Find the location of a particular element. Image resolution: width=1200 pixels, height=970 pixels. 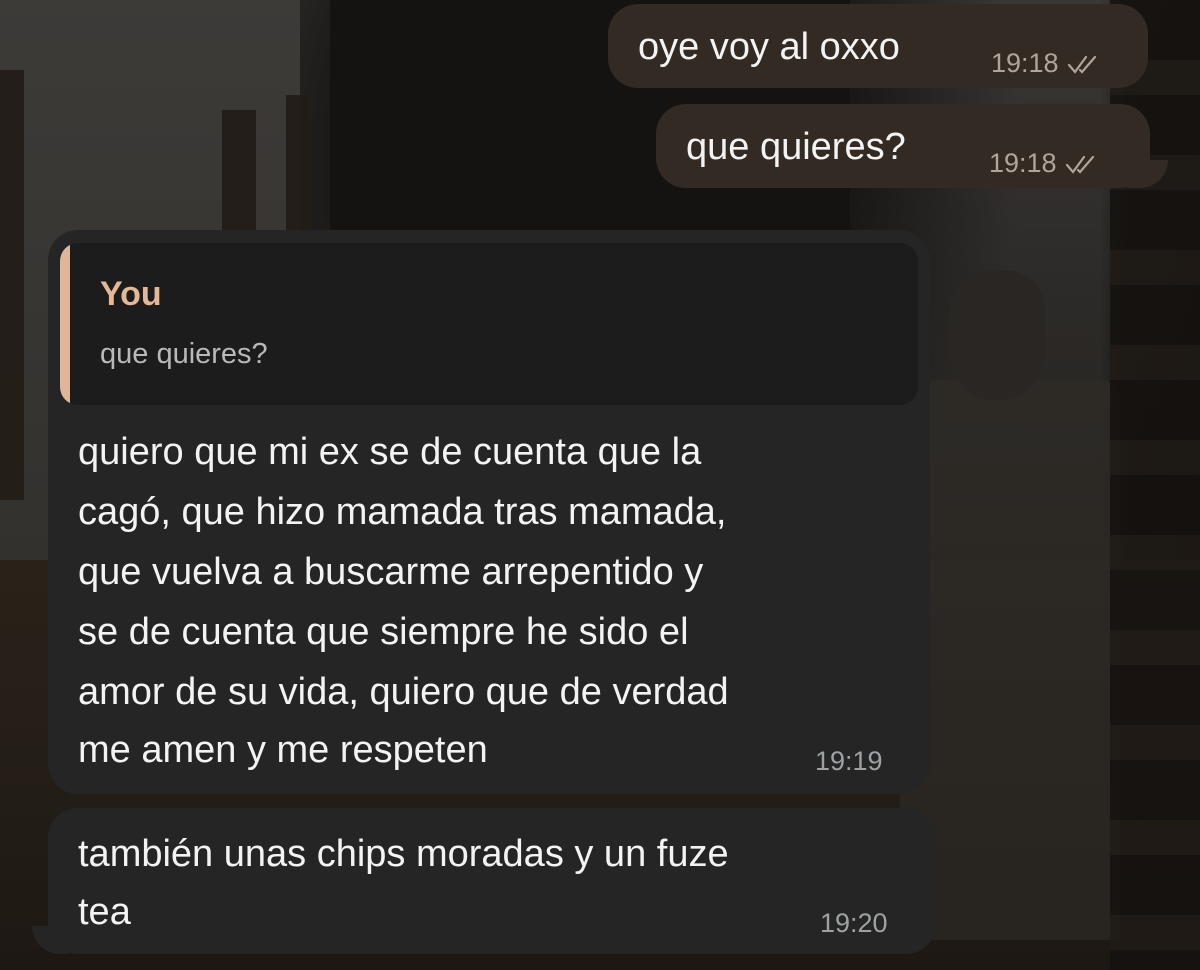

message-bubble-outgoing: que quieres? 19:18 is located at coordinates (903, 146).